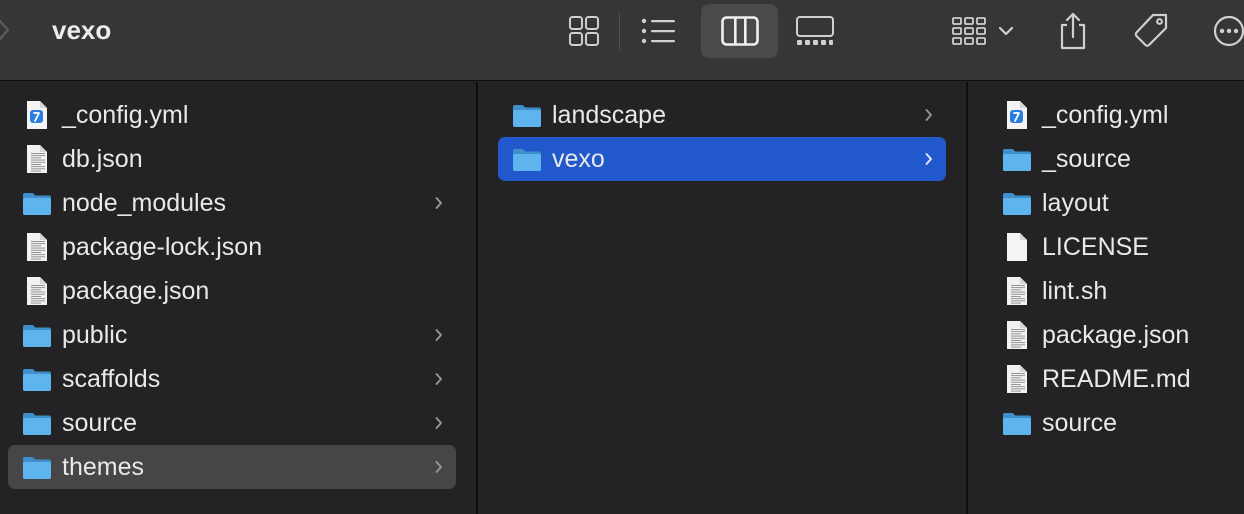  I want to click on icon-view-icon, so click(584, 31).